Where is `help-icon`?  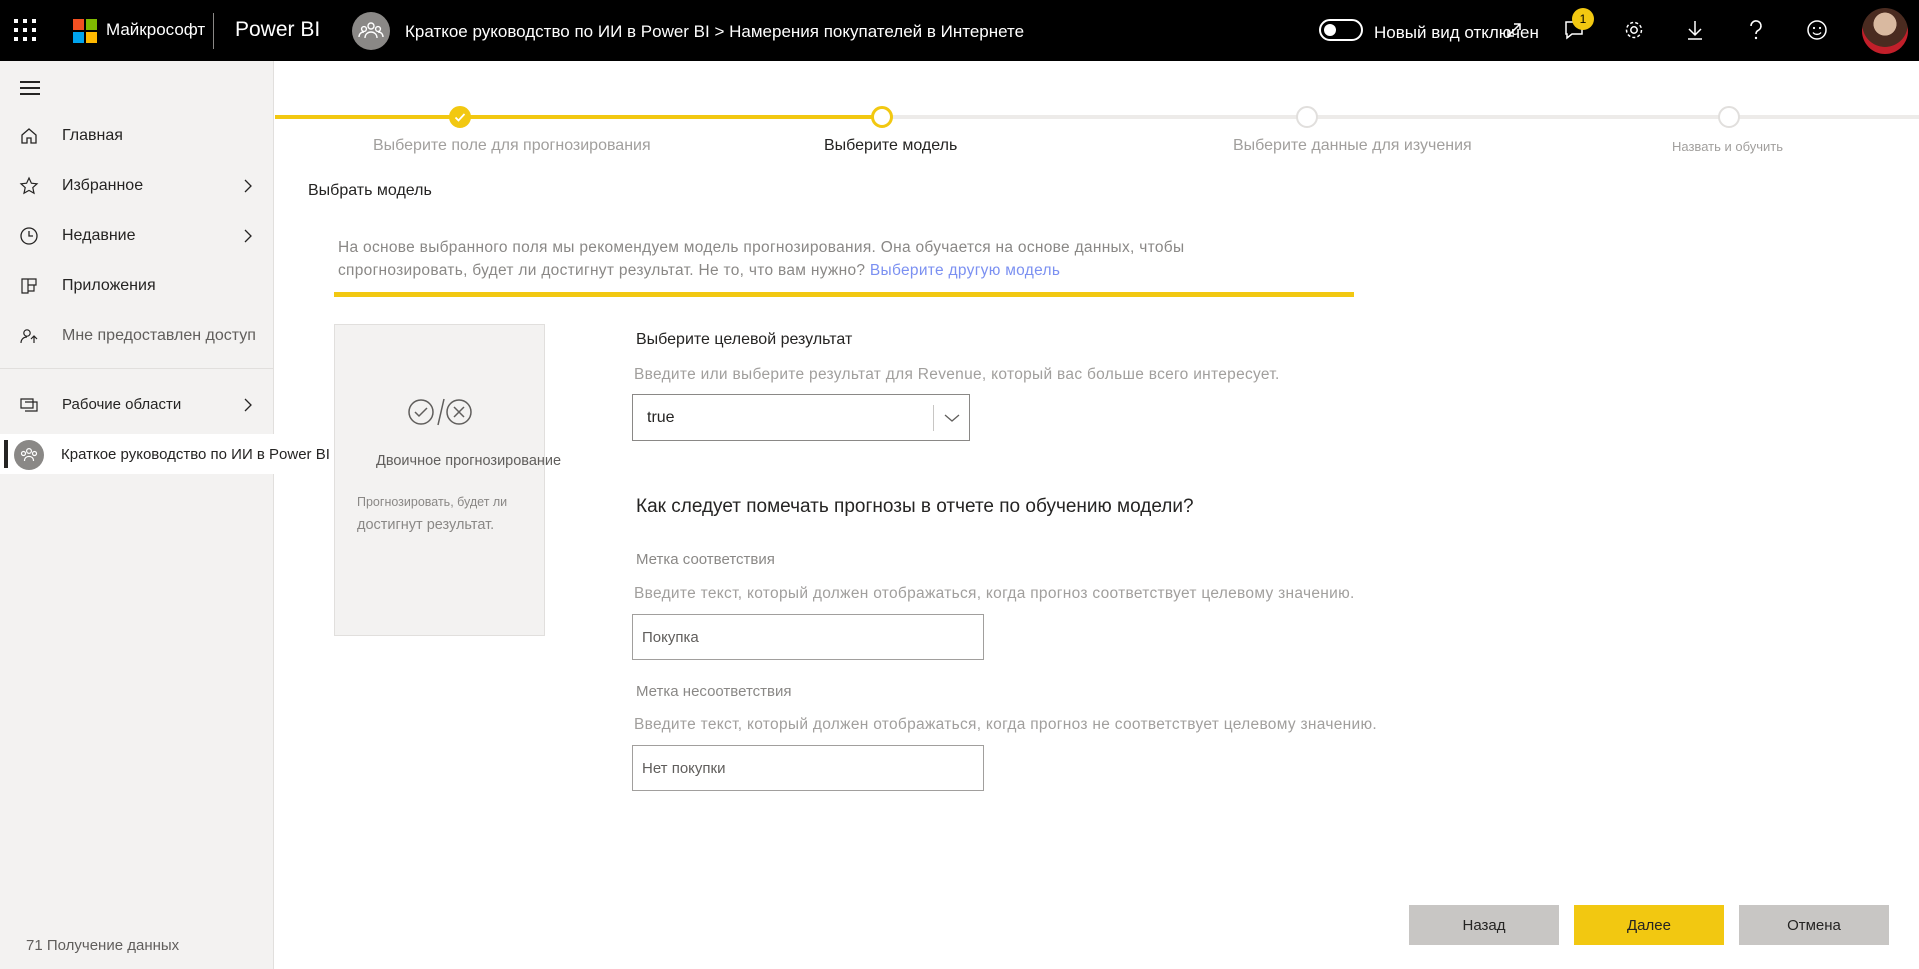 help-icon is located at coordinates (1756, 30).